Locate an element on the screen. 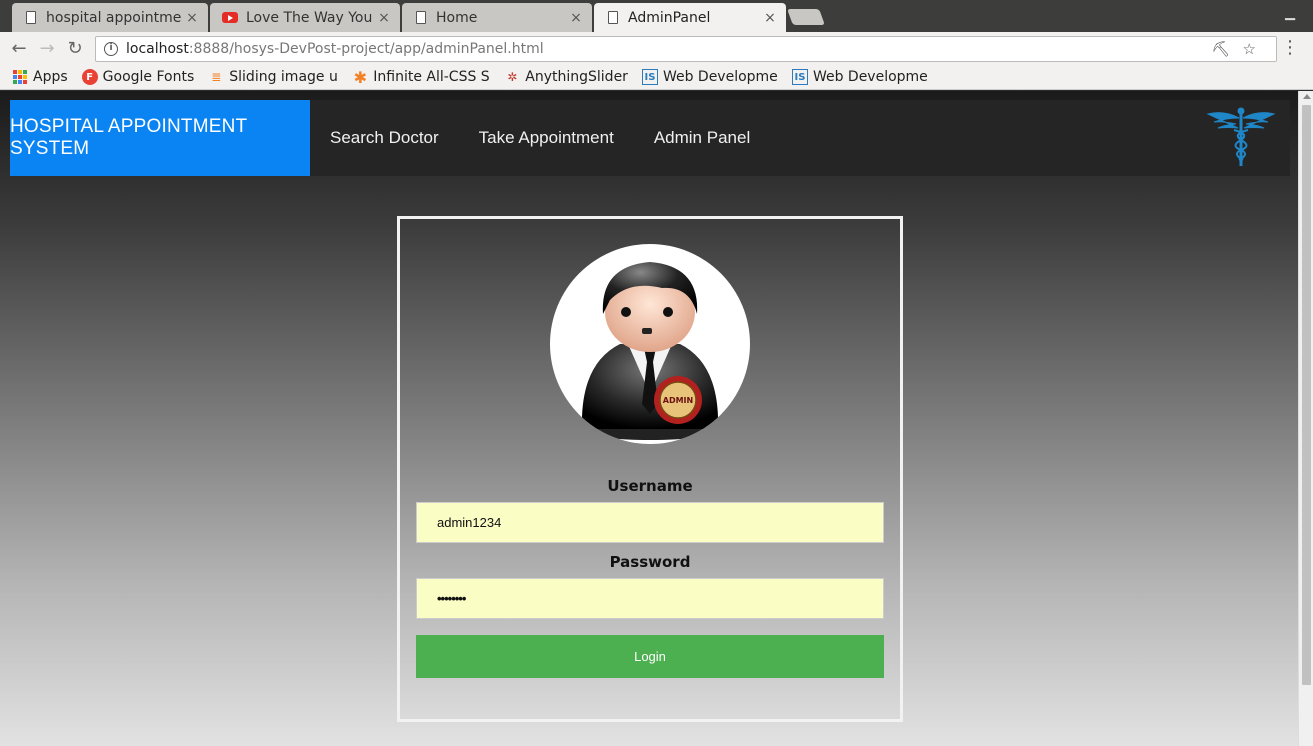  password-field: •••••••• is located at coordinates (650, 598).